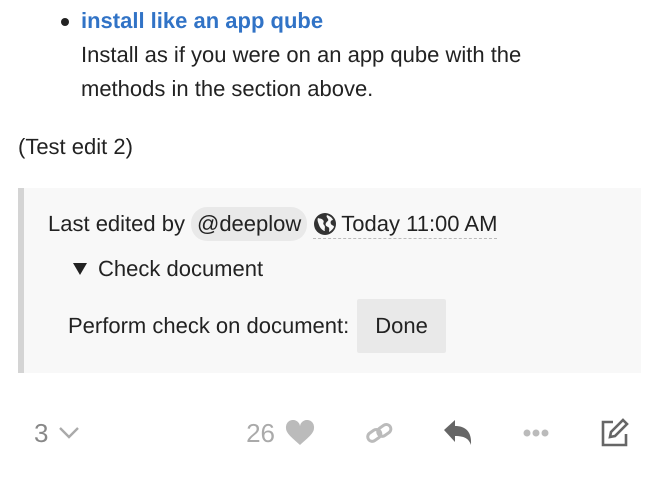 This screenshot has width=659, height=500. I want to click on heart-icon, so click(300, 433).